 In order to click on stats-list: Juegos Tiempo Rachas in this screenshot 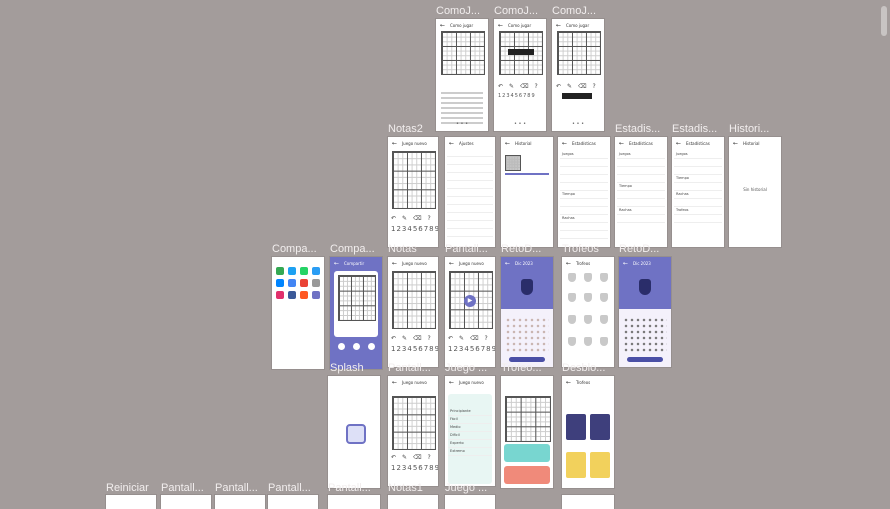, I will do `click(641, 187)`.